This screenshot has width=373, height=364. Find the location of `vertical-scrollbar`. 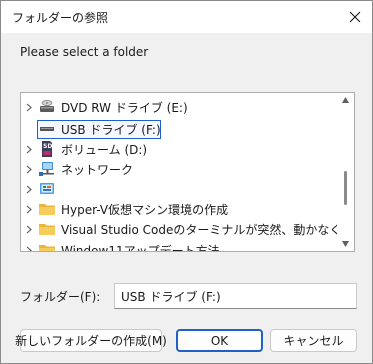

vertical-scrollbar is located at coordinates (345, 172).